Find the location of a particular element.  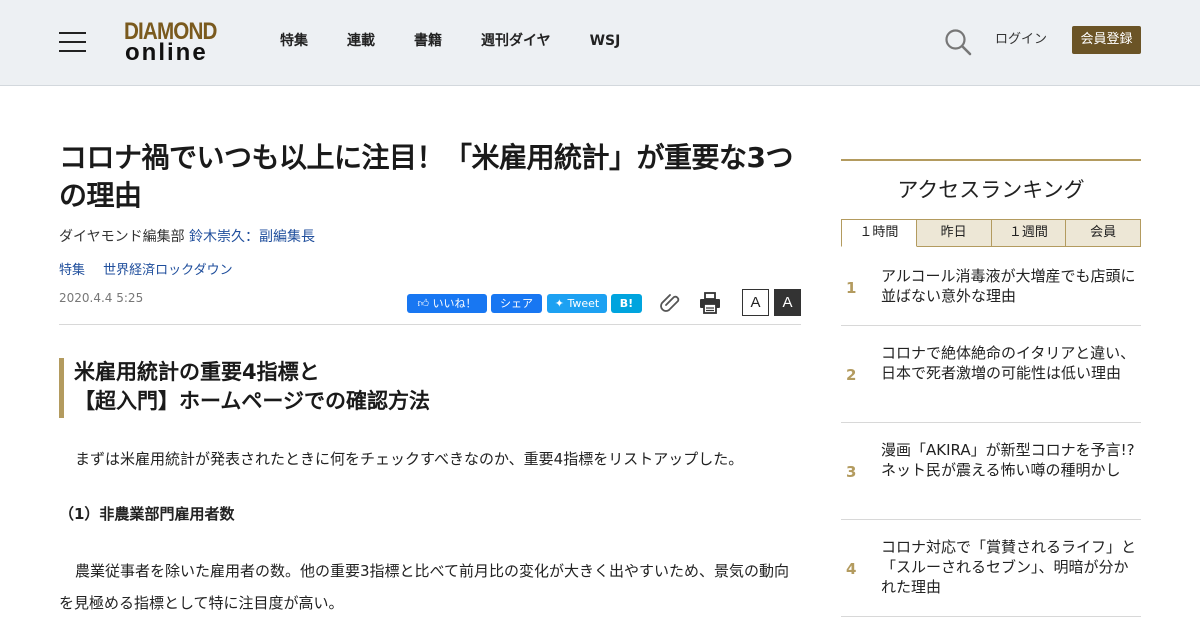

ranking-title: アクセスランキング is located at coordinates (991, 190).